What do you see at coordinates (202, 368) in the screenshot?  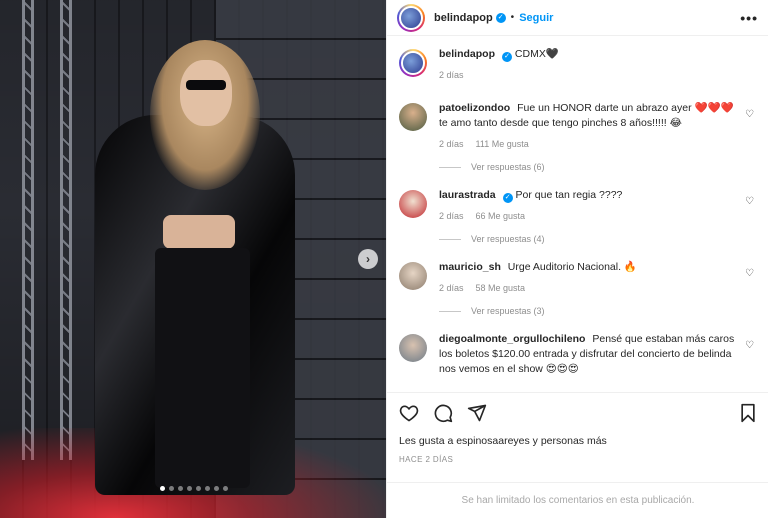 I see `person-pants` at bounding box center [202, 368].